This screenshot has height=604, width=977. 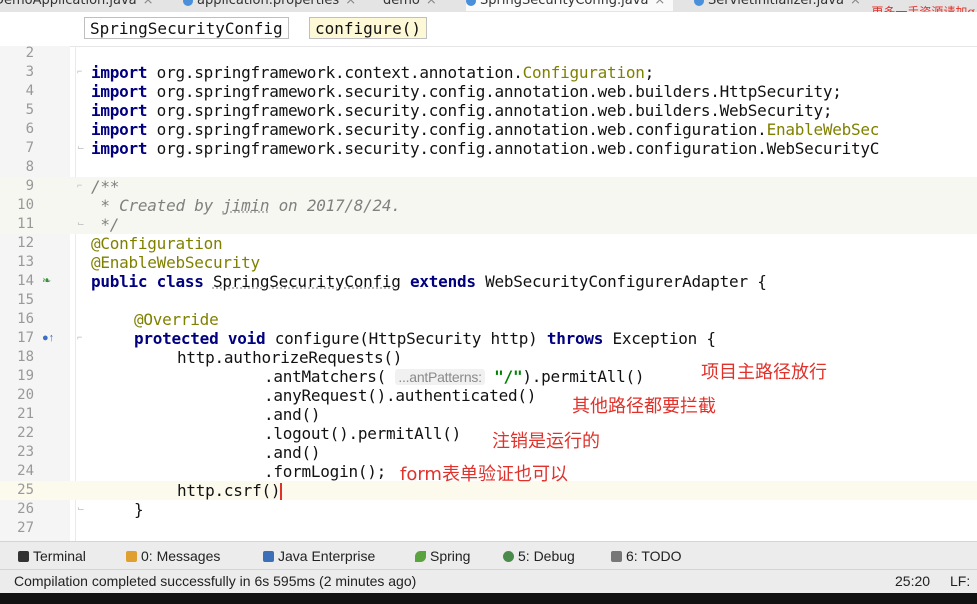 I want to click on debug-button: 5: Debug, so click(x=539, y=556).